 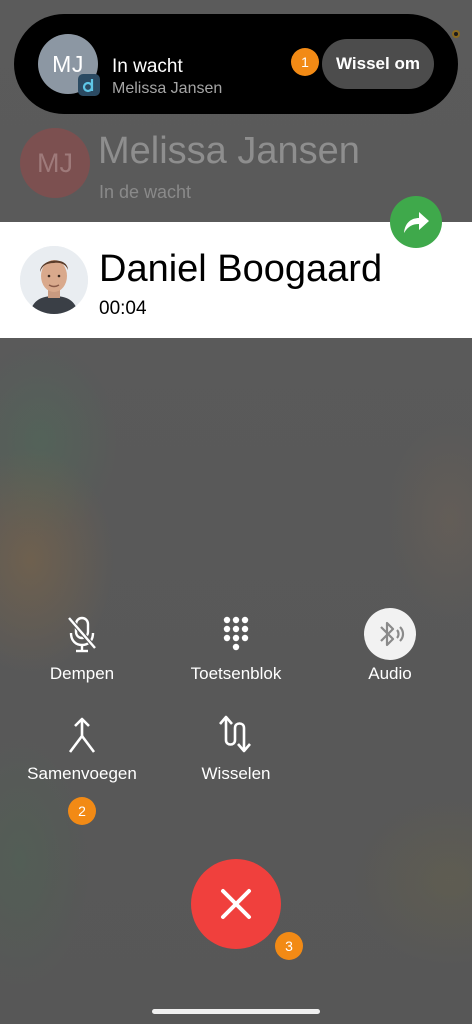 What do you see at coordinates (68, 63) in the screenshot?
I see `banner-avatar-initials: MJ` at bounding box center [68, 63].